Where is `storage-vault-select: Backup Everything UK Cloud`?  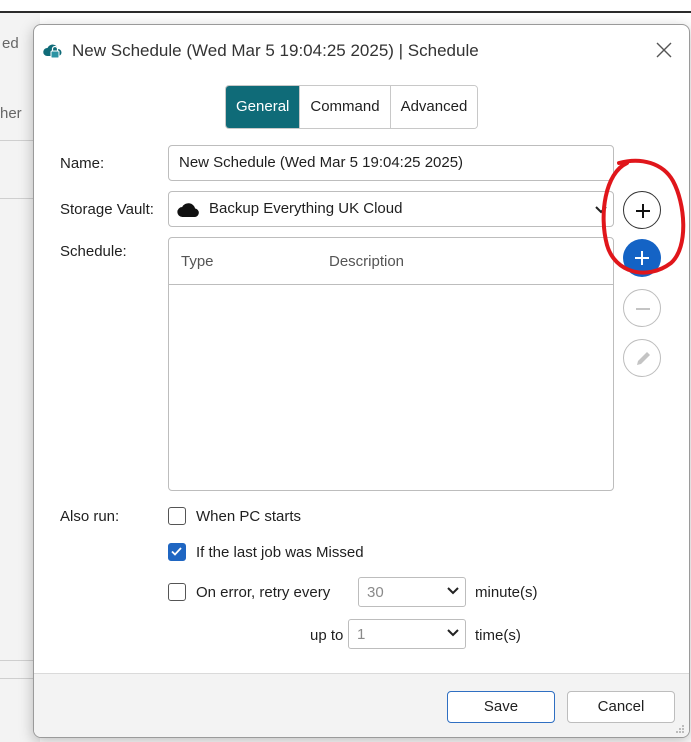 storage-vault-select: Backup Everything UK Cloud is located at coordinates (391, 209).